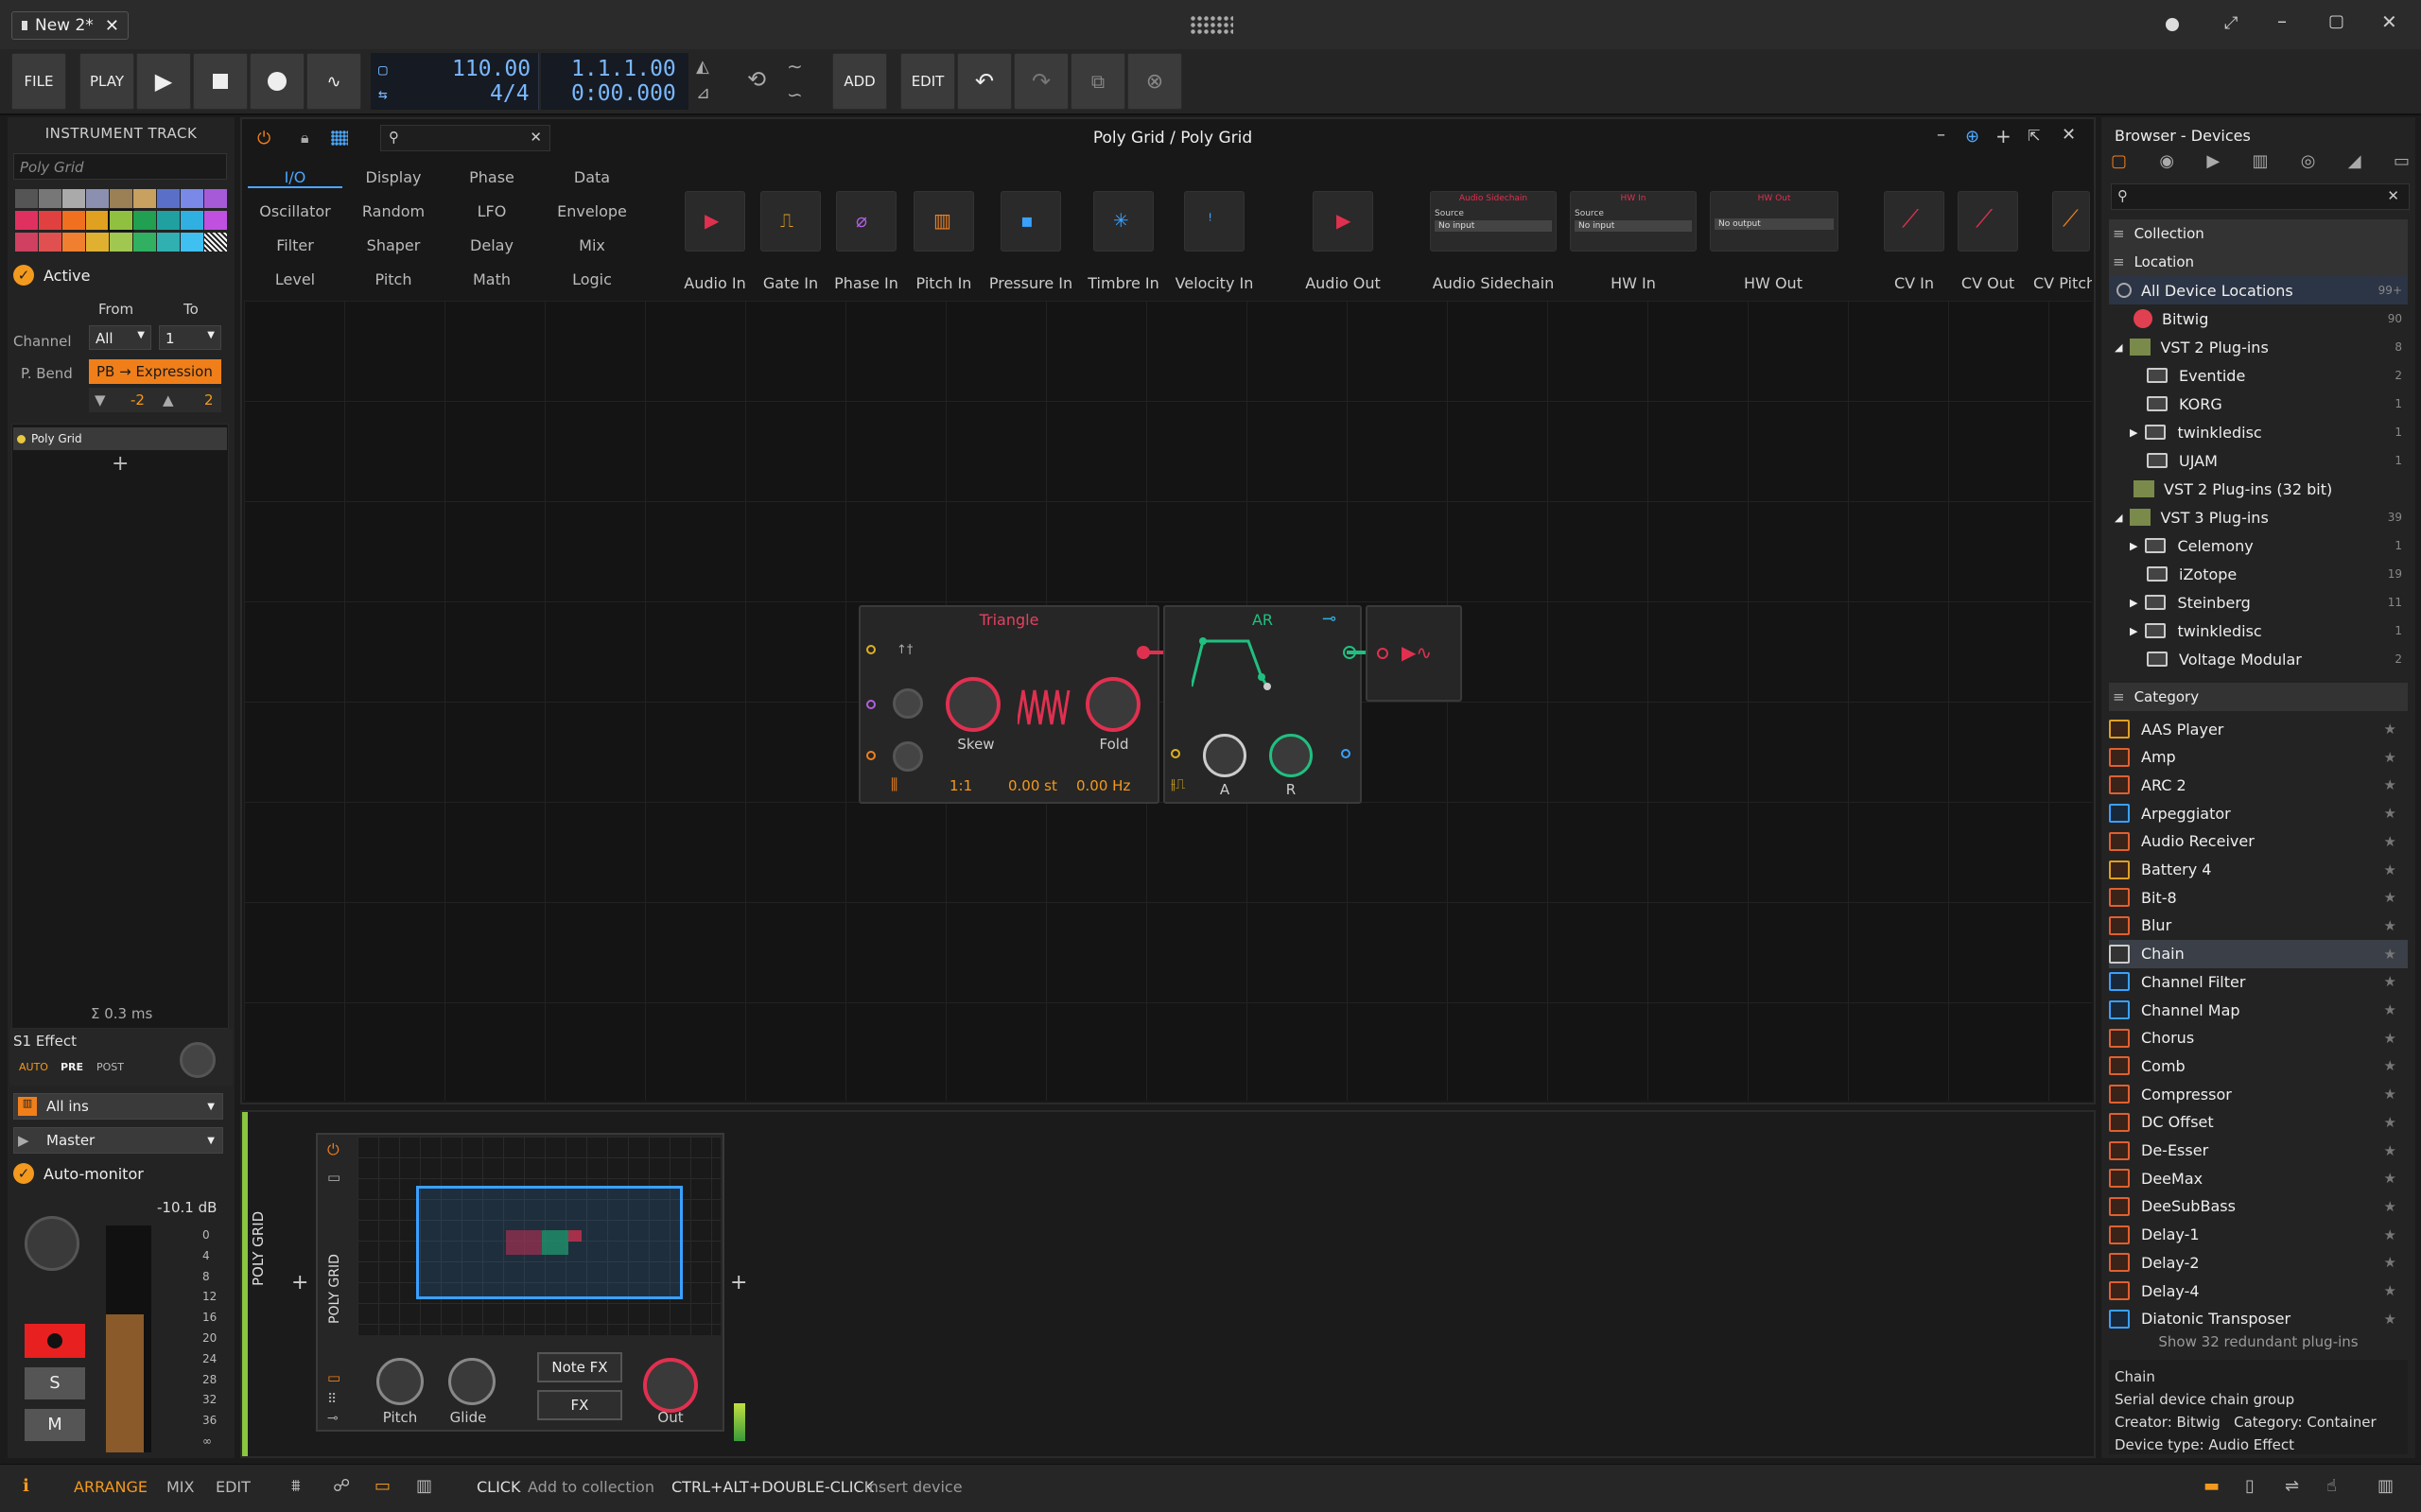 This screenshot has height=1512, width=2421. What do you see at coordinates (790, 222) in the screenshot?
I see `gate-in-module: ⎍` at bounding box center [790, 222].